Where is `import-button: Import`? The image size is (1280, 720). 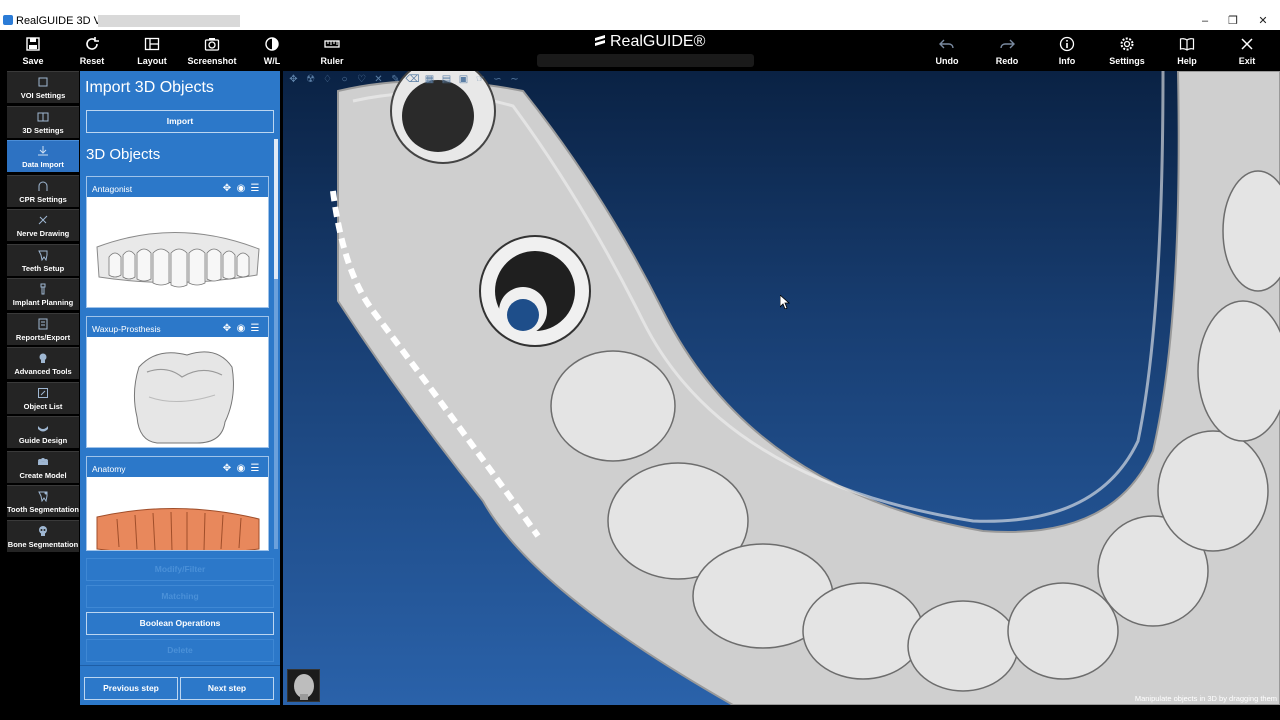
import-button: Import is located at coordinates (180, 121).